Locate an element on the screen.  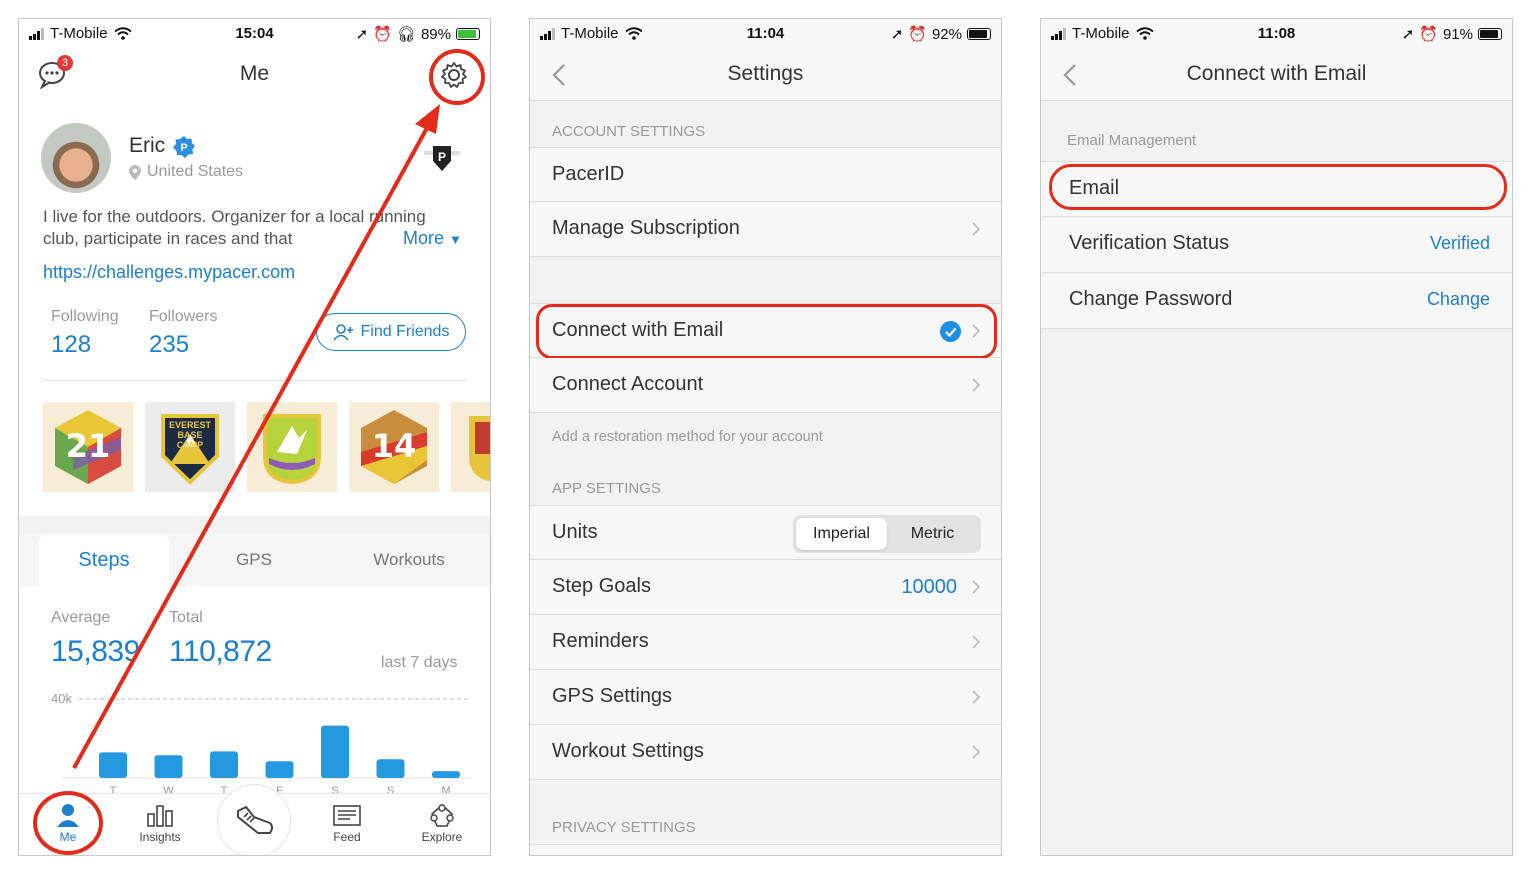
units-metric: Metric is located at coordinates (932, 534).